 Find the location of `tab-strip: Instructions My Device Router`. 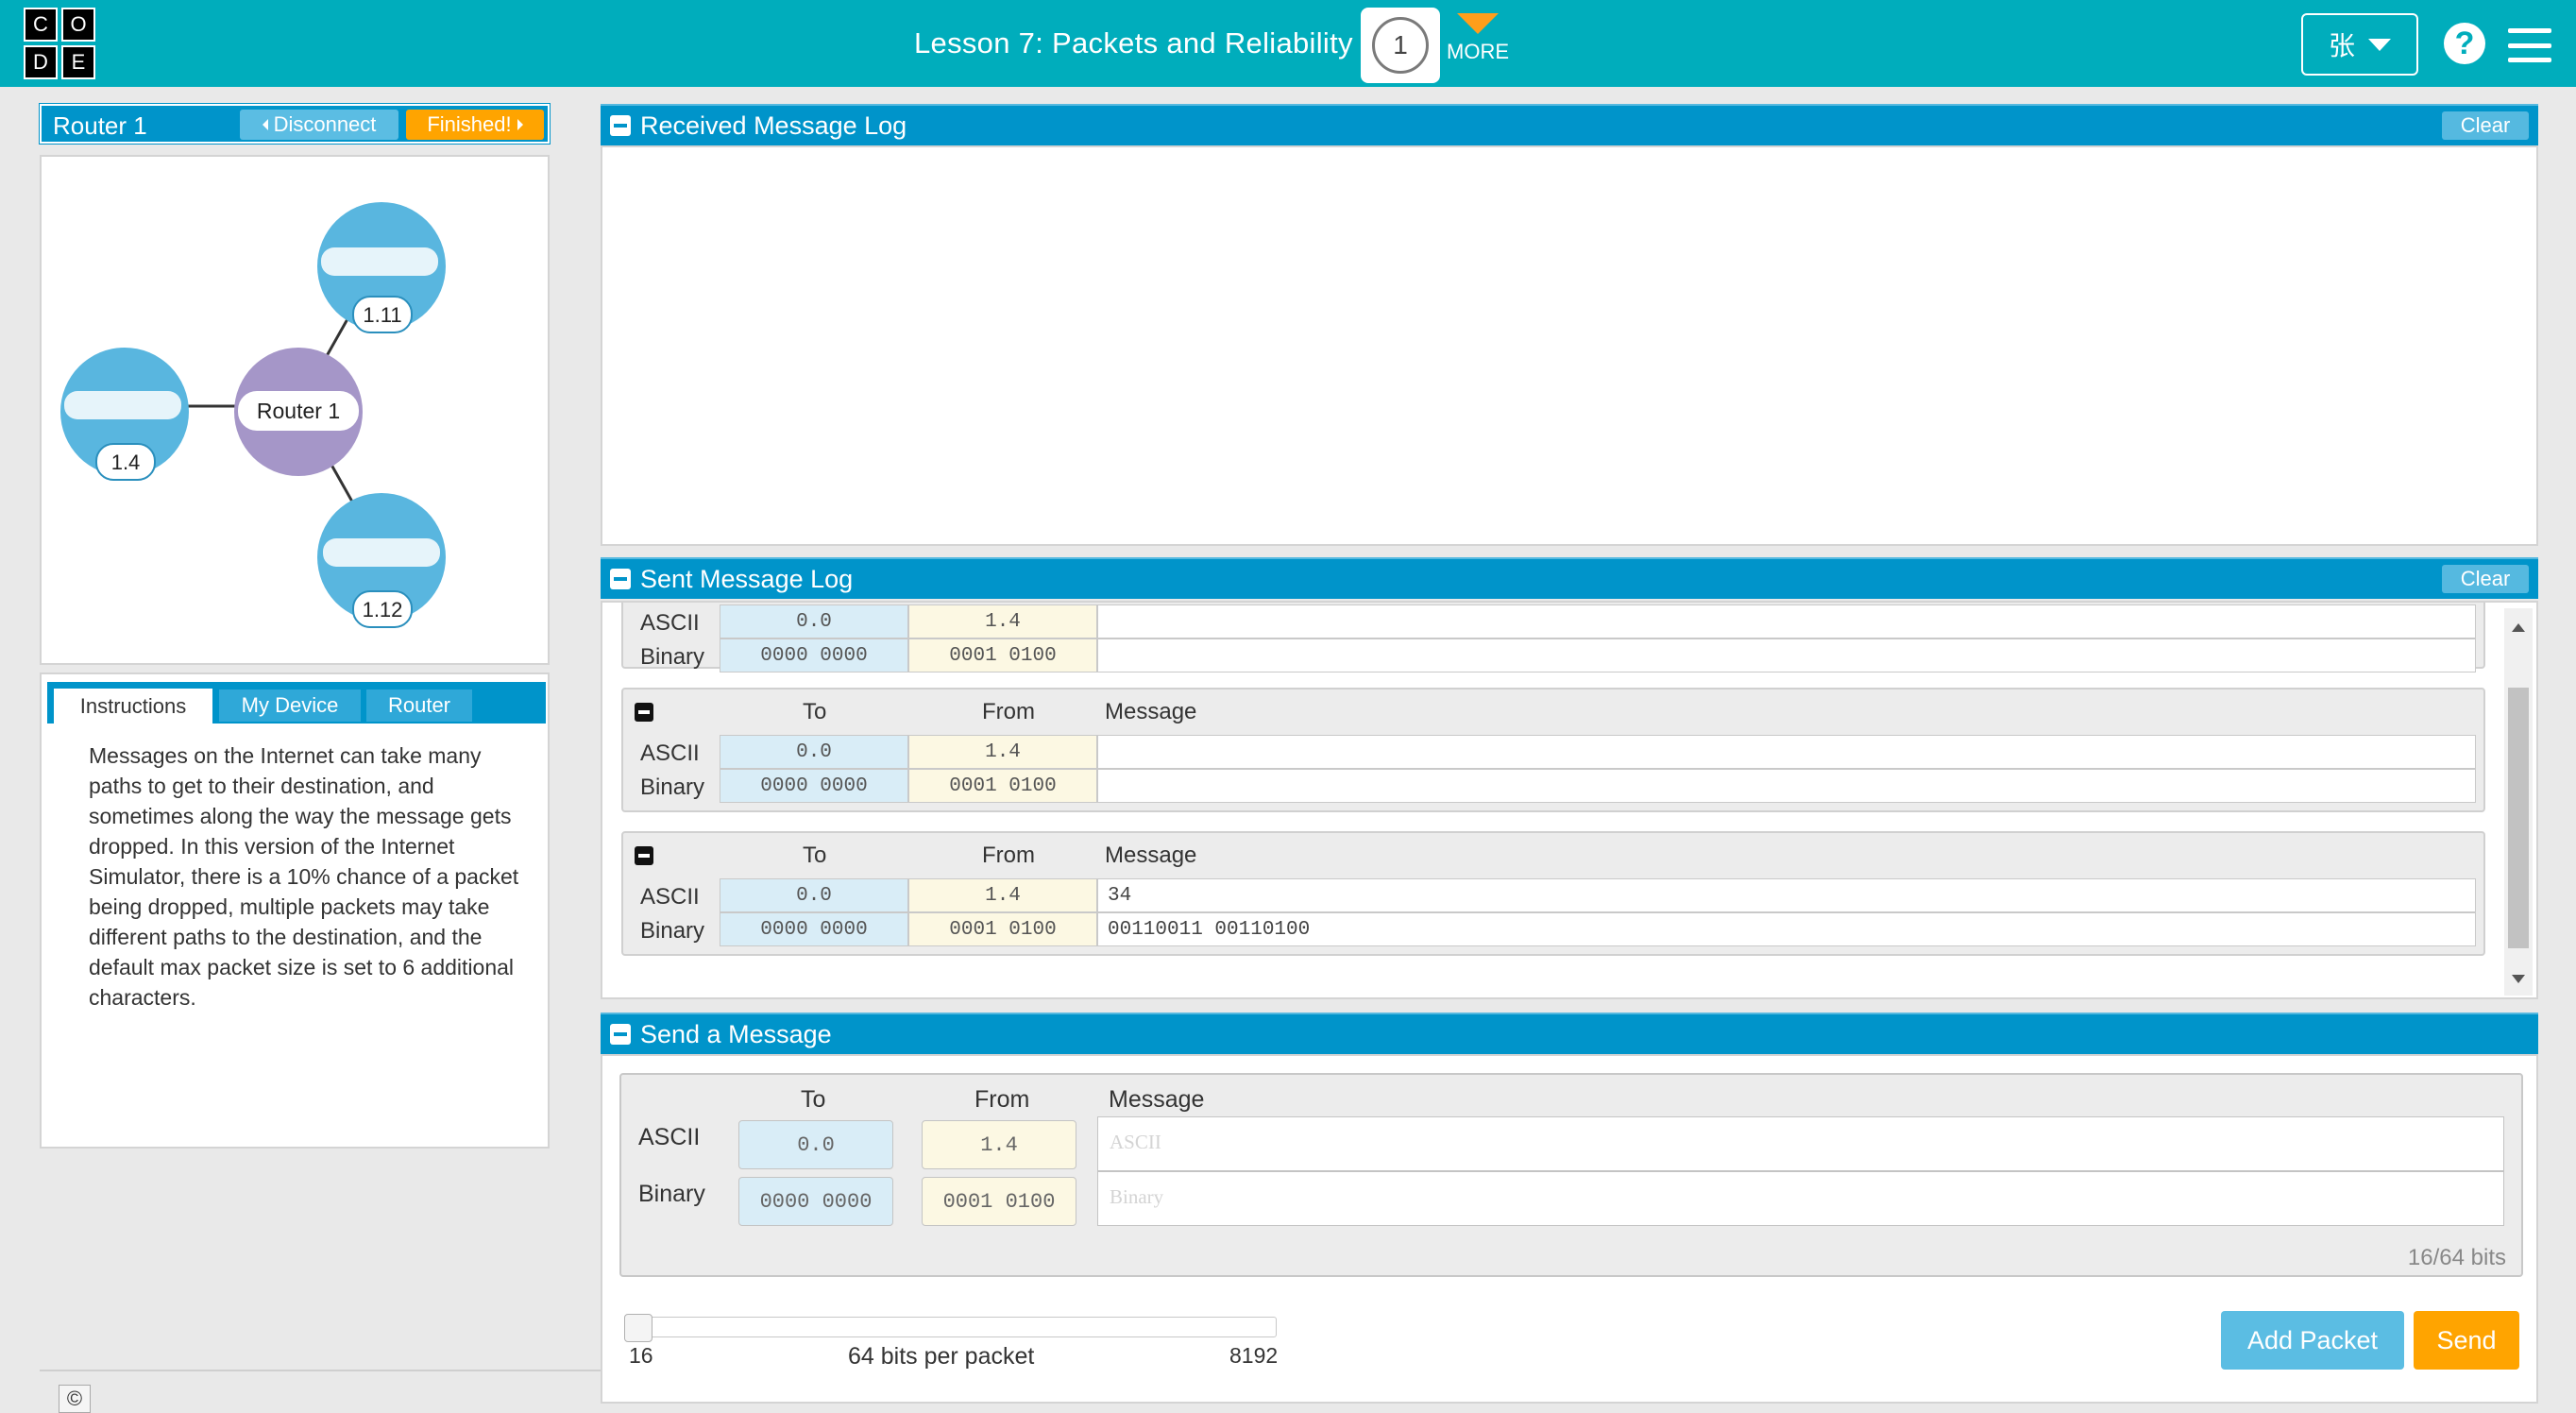

tab-strip: Instructions My Device Router is located at coordinates (296, 703).